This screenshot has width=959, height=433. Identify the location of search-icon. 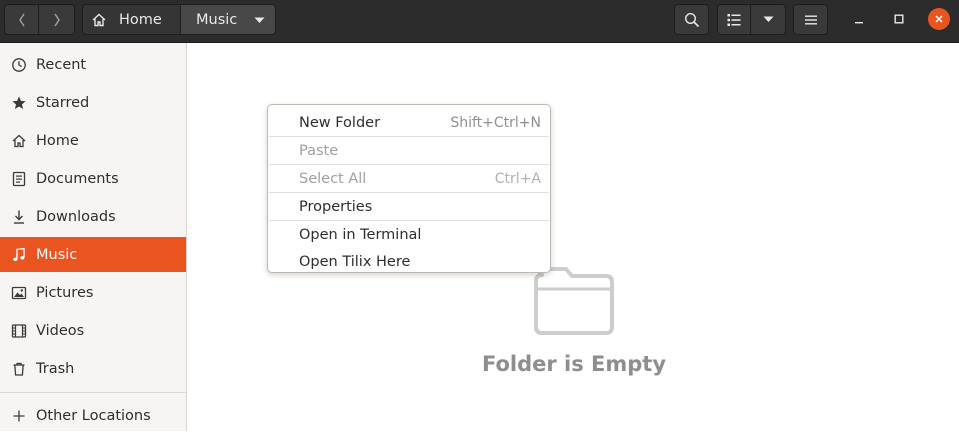
(691, 19).